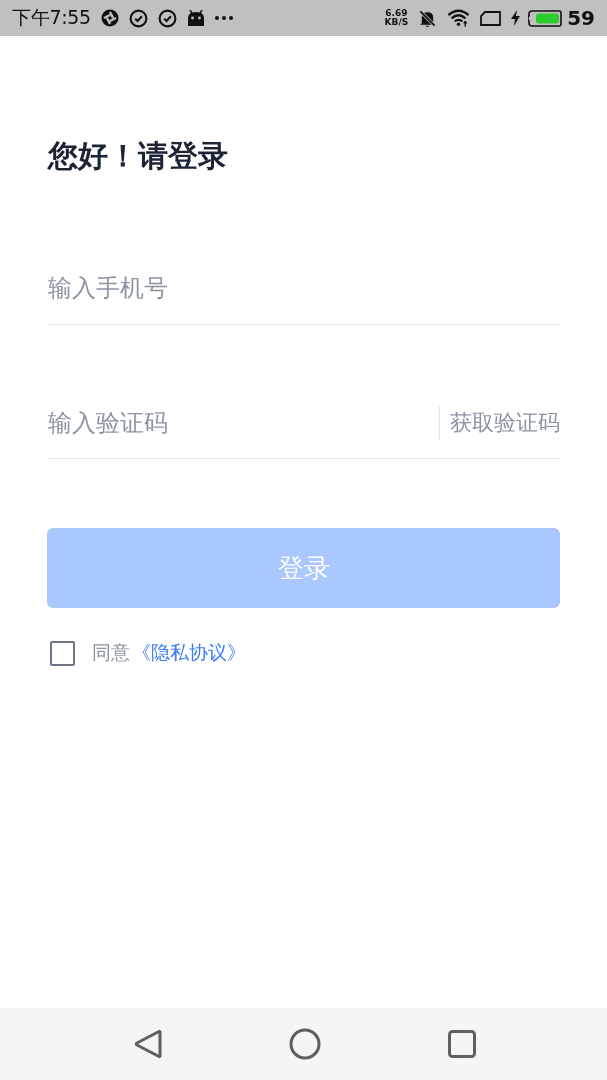 The height and width of the screenshot is (1080, 607). What do you see at coordinates (62, 653) in the screenshot?
I see `agree-checkbox` at bounding box center [62, 653].